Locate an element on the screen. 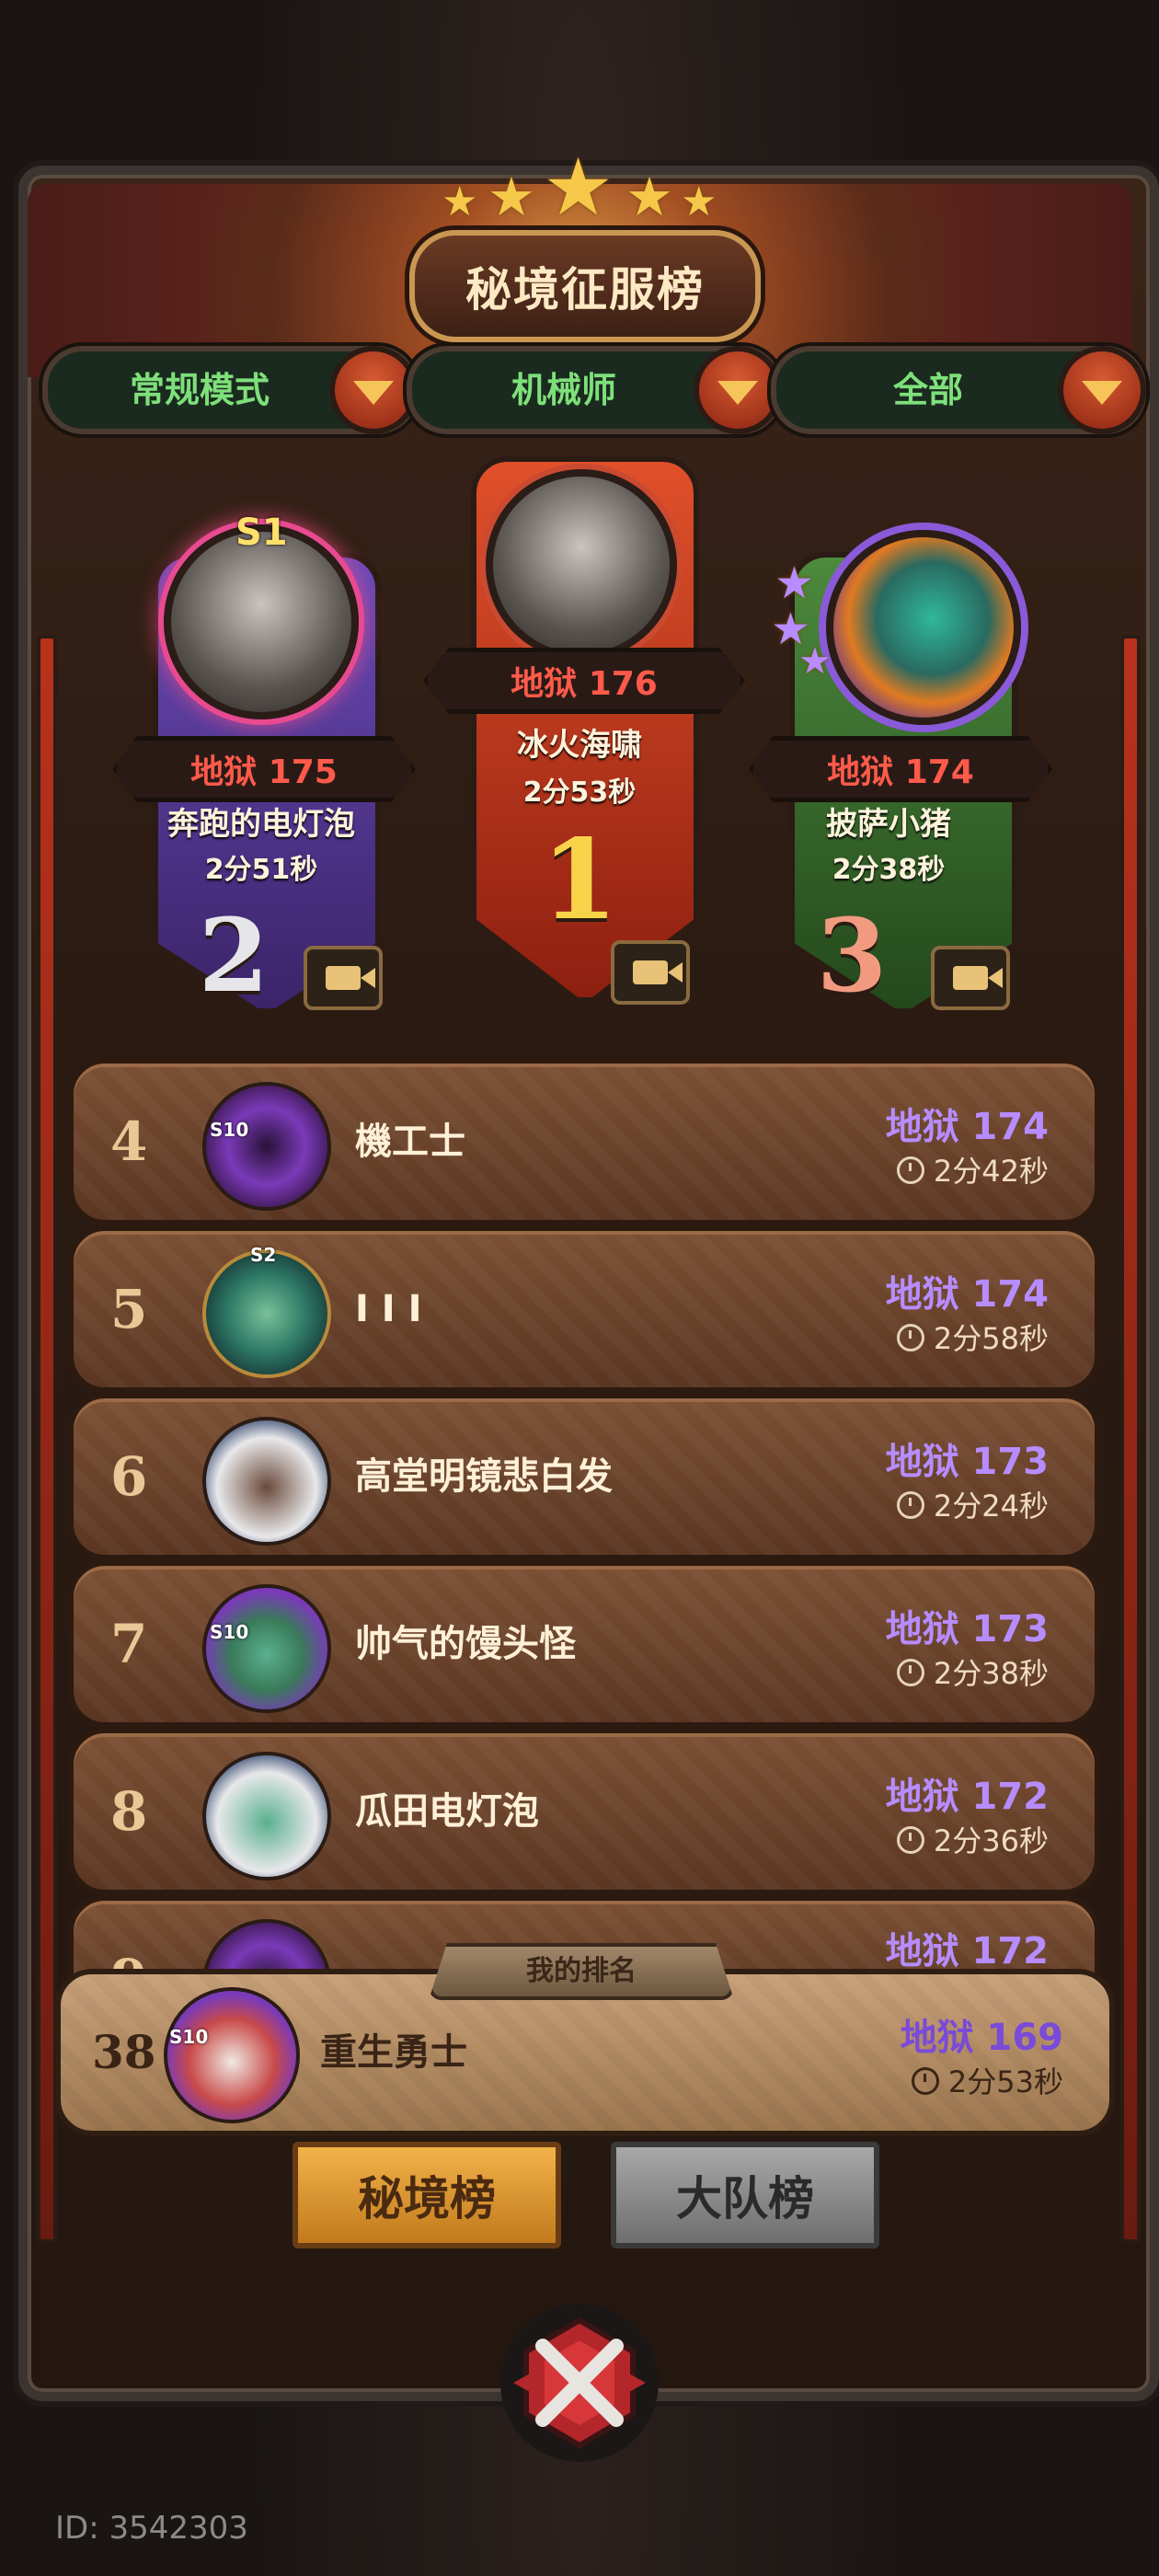 The image size is (1159, 2576). player-name: 機工士 is located at coordinates (410, 1142).